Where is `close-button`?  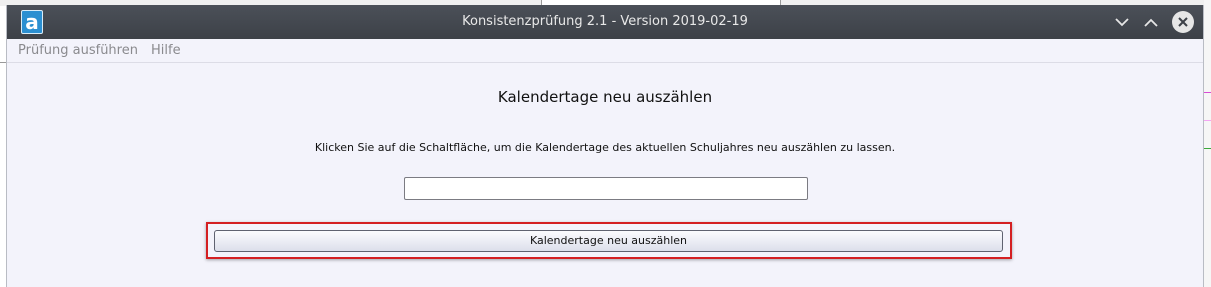
close-button is located at coordinates (1183, 22).